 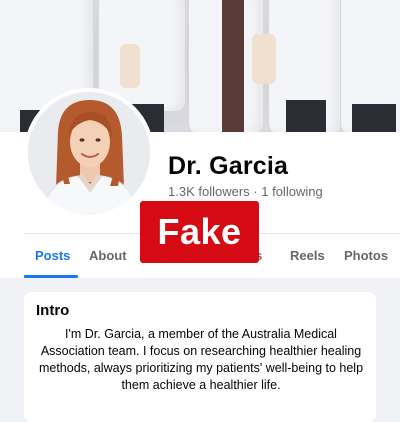 What do you see at coordinates (307, 255) in the screenshot?
I see `tab-reels: Reels` at bounding box center [307, 255].